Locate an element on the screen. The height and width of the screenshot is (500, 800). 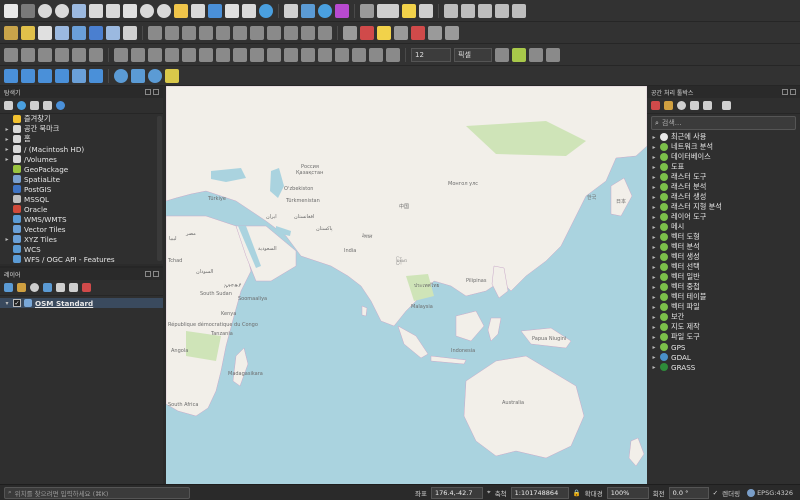
render-checkbox-icon: ✓ is located at coordinates (715, 493).